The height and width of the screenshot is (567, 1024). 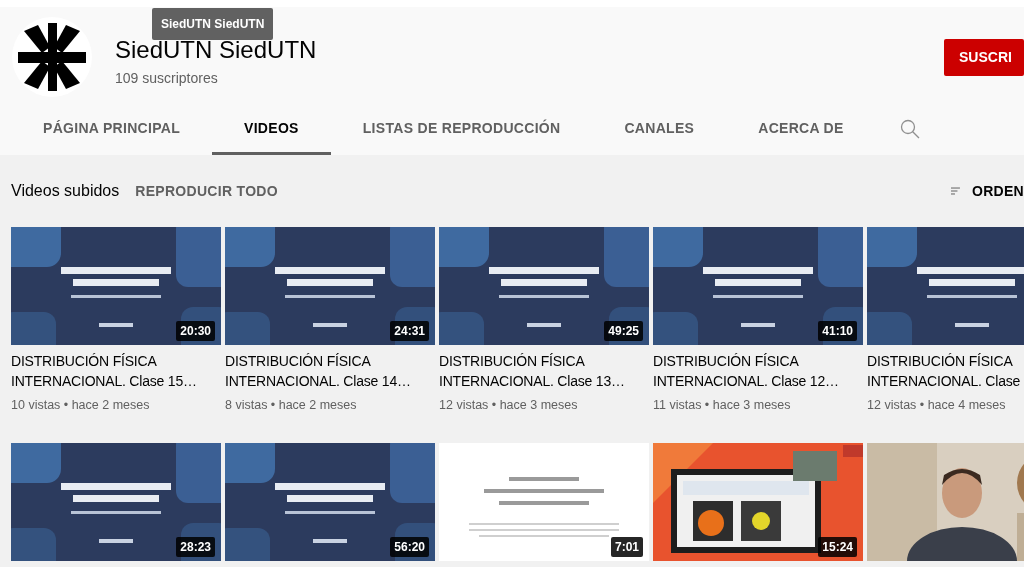 I want to click on video-meta: 10 vistas • hace 2 meses, so click(x=81, y=405).